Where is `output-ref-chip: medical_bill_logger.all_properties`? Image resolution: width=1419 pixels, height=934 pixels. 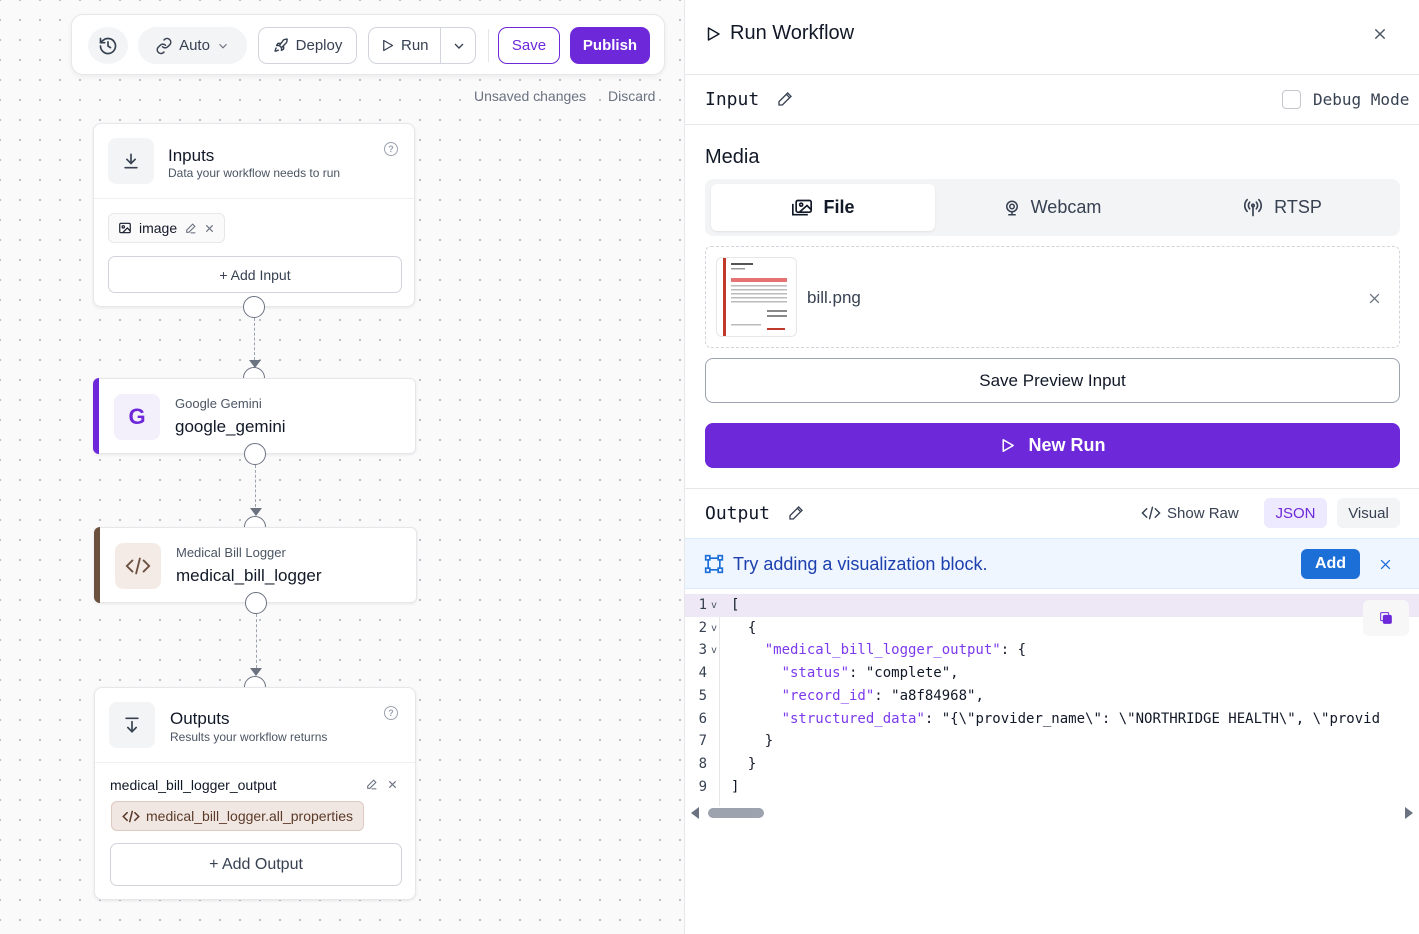
output-ref-chip: medical_bill_logger.all_properties is located at coordinates (238, 816).